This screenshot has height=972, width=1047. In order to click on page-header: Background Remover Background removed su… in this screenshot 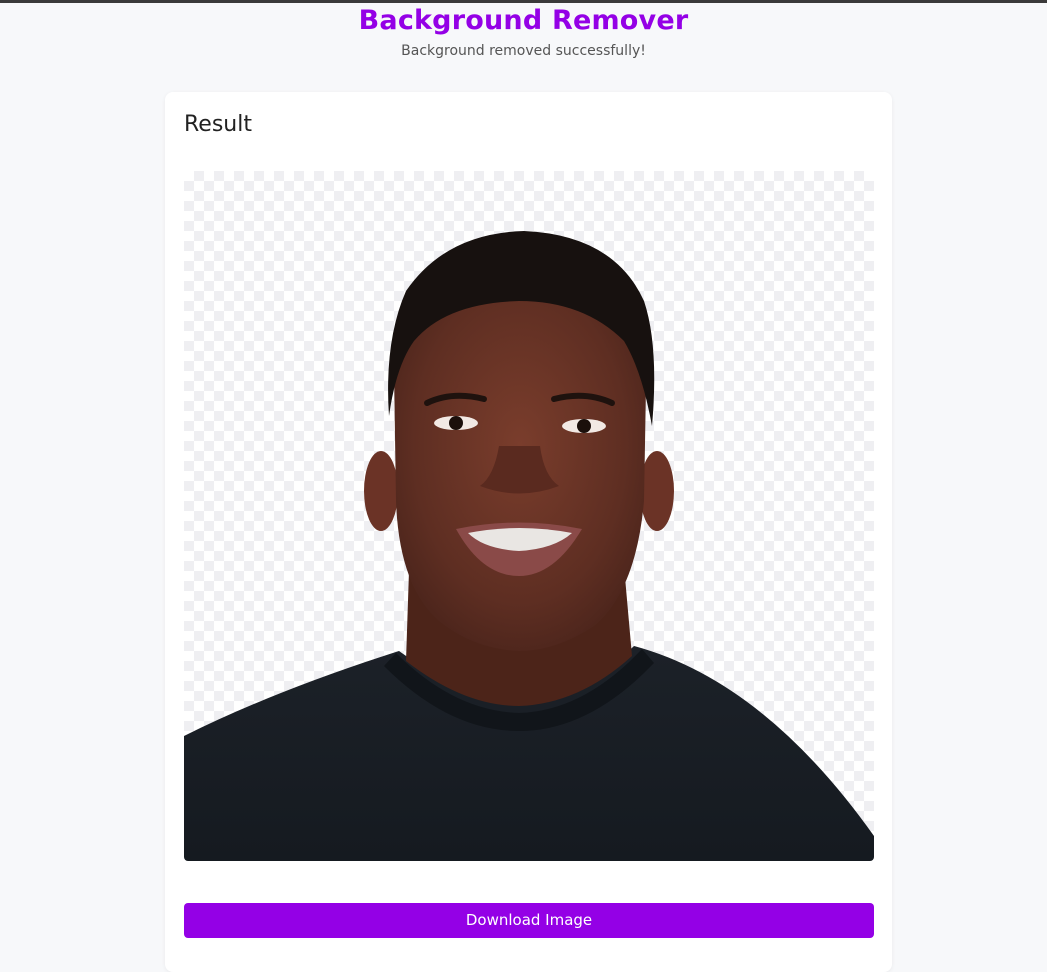, I will do `click(523, 32)`.